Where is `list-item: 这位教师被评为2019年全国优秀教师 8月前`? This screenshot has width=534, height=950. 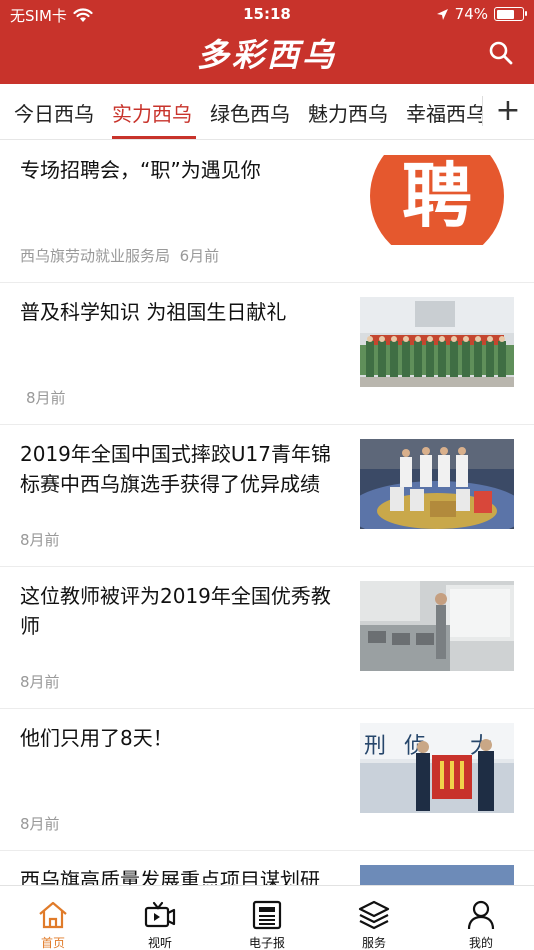
list-item: 这位教师被评为2019年全国优秀教师 8月前 is located at coordinates (267, 638).